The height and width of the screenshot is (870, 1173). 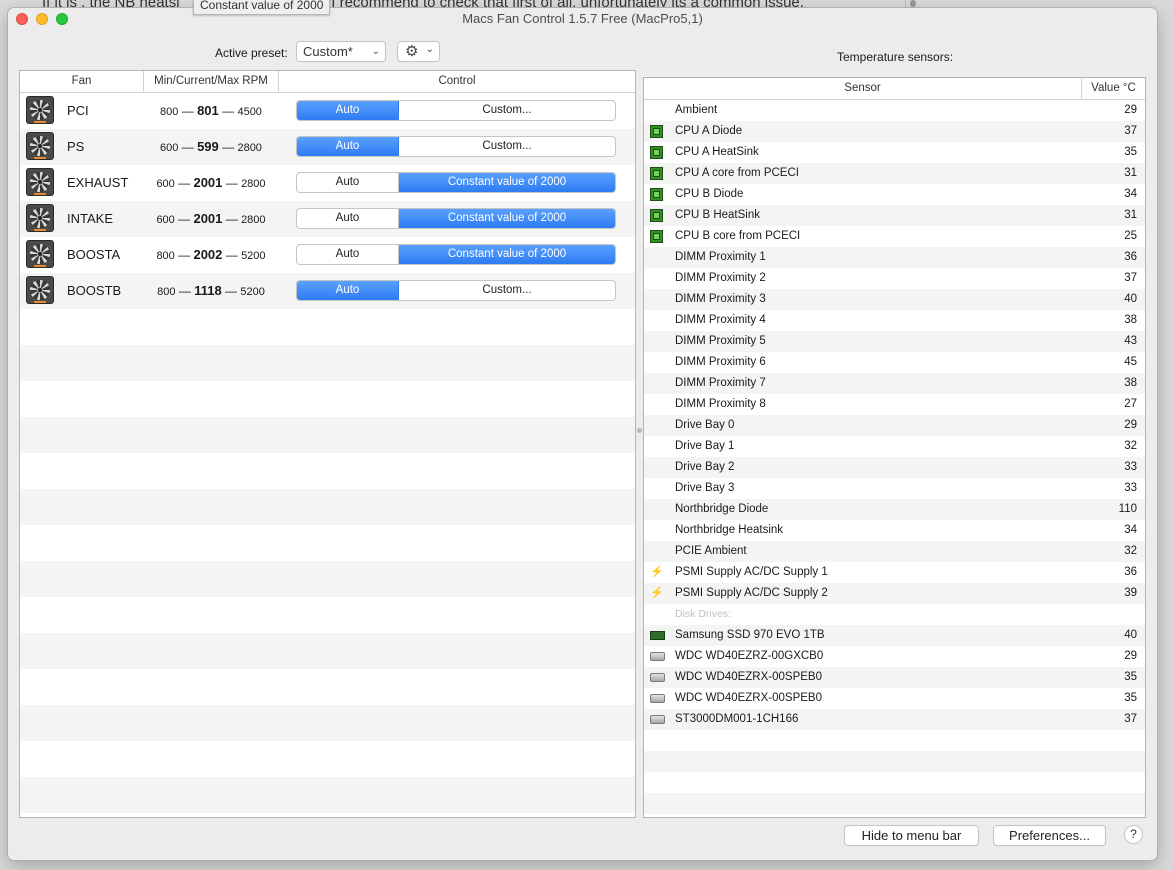 What do you see at coordinates (42, 19) in the screenshot?
I see `minimize-button` at bounding box center [42, 19].